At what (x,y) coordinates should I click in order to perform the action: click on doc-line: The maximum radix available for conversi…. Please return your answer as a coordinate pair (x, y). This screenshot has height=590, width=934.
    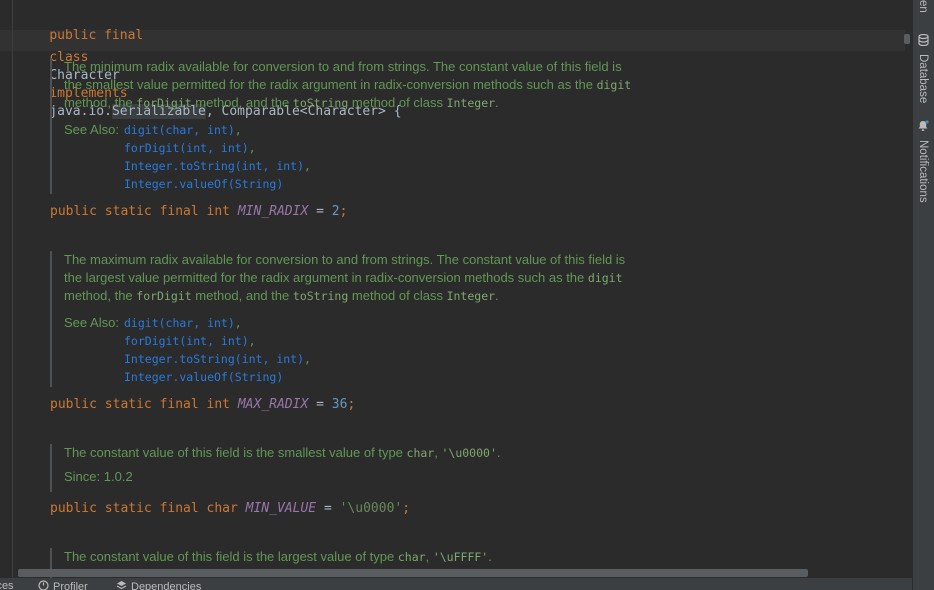
    Looking at the image, I should click on (345, 259).